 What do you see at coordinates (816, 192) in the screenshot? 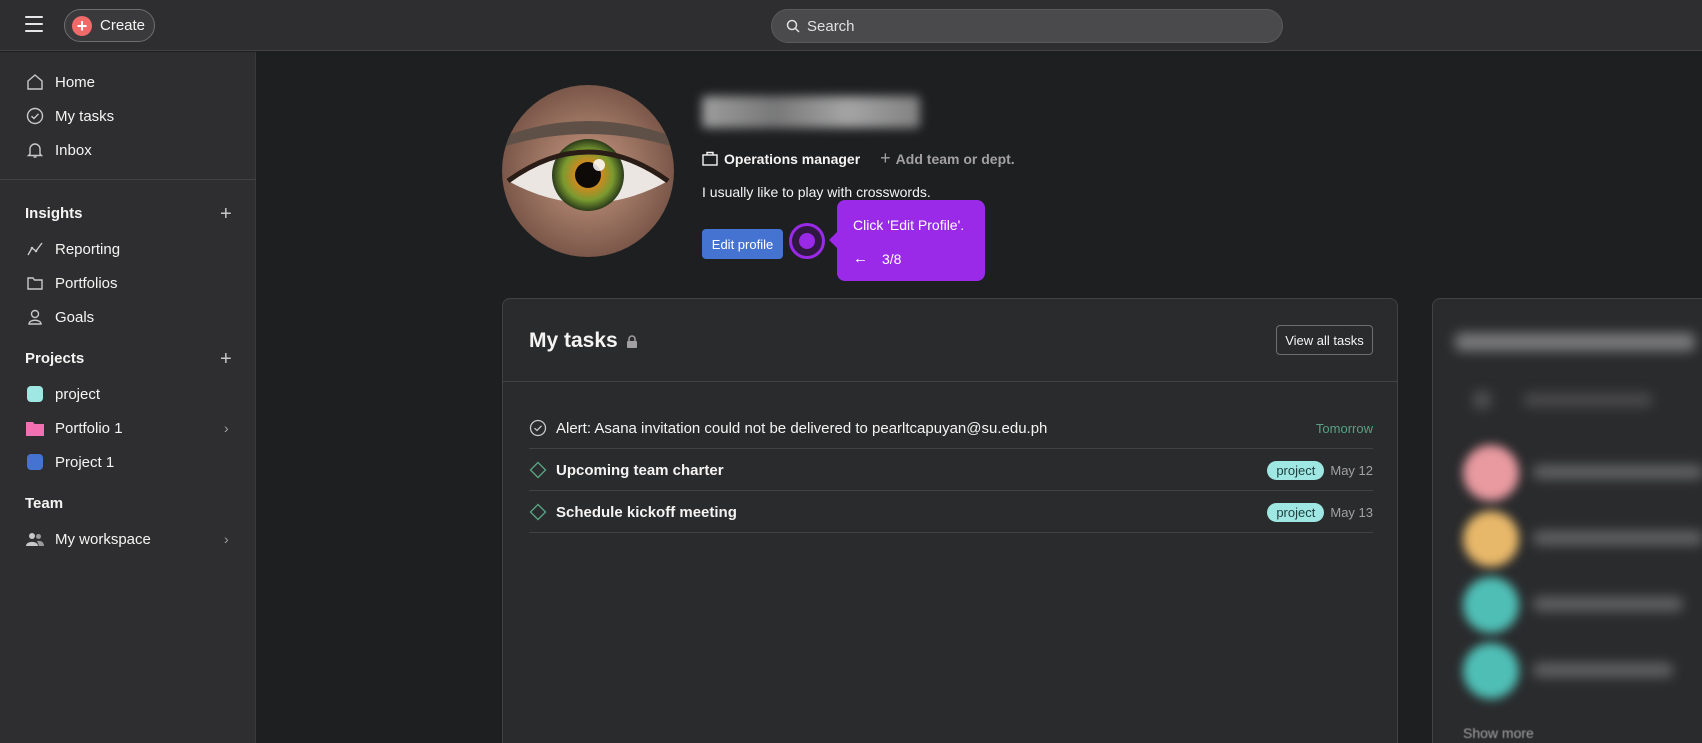
I see `profile-bio: I usually like to play with crosswords.` at bounding box center [816, 192].